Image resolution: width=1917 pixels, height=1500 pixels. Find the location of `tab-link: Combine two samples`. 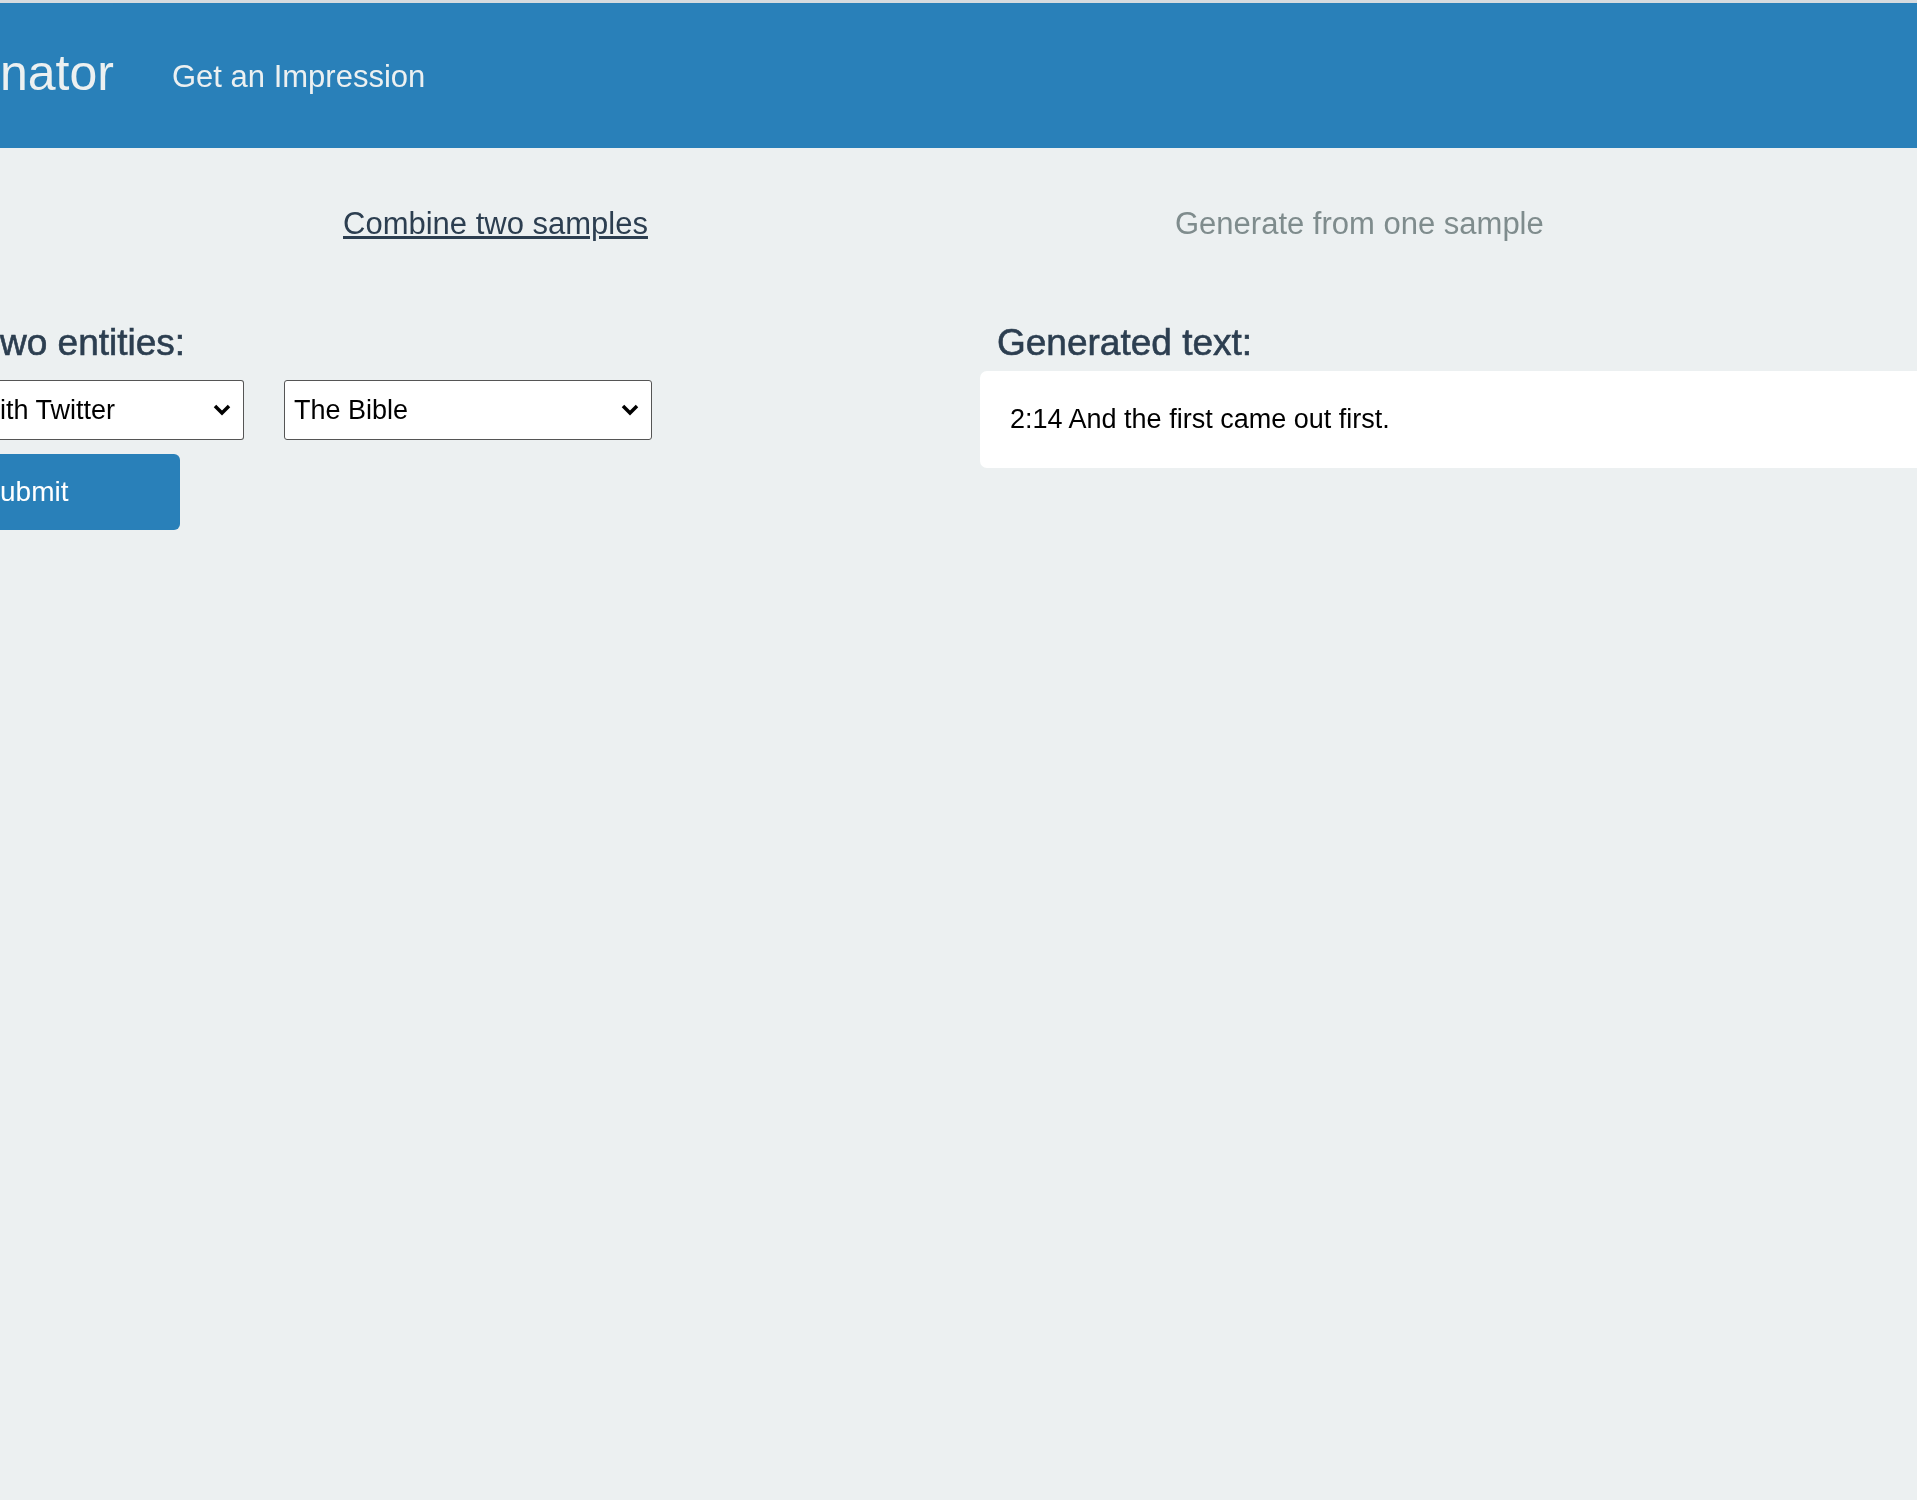

tab-link: Combine two samples is located at coordinates (495, 224).